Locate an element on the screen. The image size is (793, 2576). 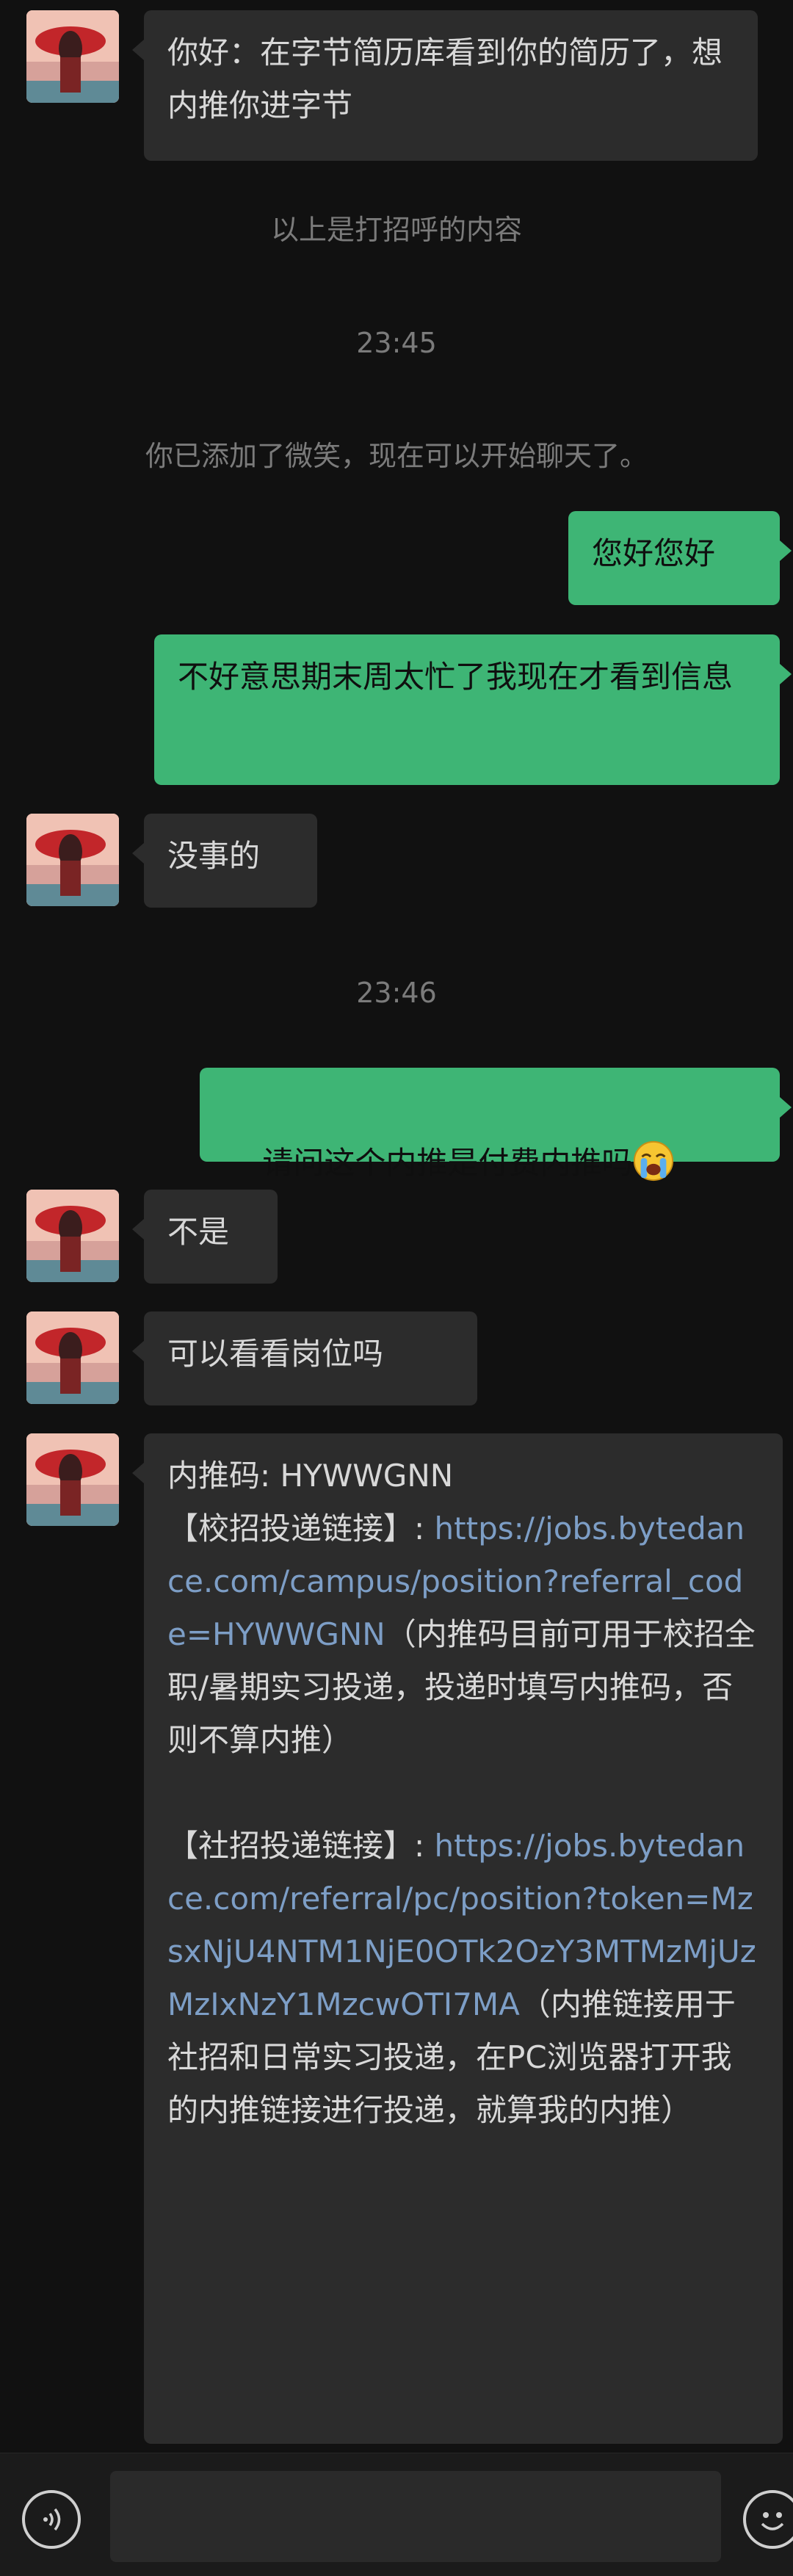
system-notice: 你已添加了微笑，现在可以开始聊天了。 is located at coordinates (396, 456).